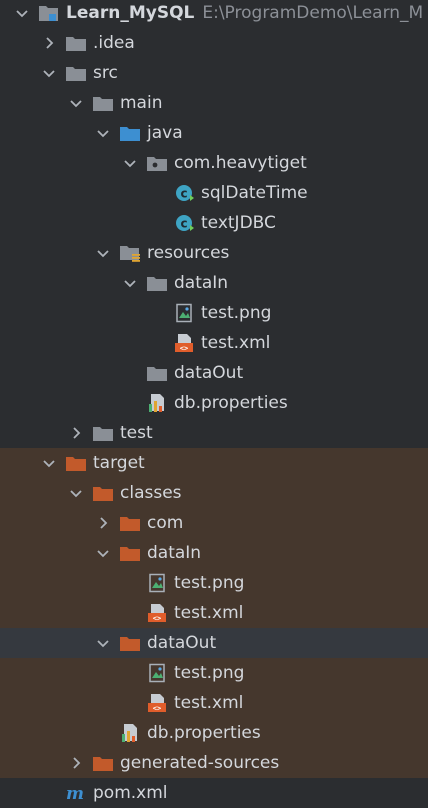 The image size is (428, 808). I want to click on tree-node-target-dataout-test-xml: <> test.xml, so click(214, 703).